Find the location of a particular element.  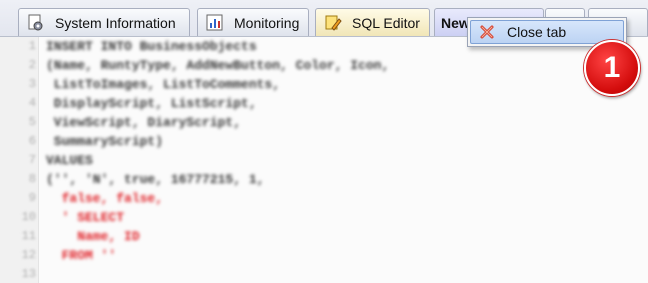

tab-system-information: System Information is located at coordinates (104, 22).